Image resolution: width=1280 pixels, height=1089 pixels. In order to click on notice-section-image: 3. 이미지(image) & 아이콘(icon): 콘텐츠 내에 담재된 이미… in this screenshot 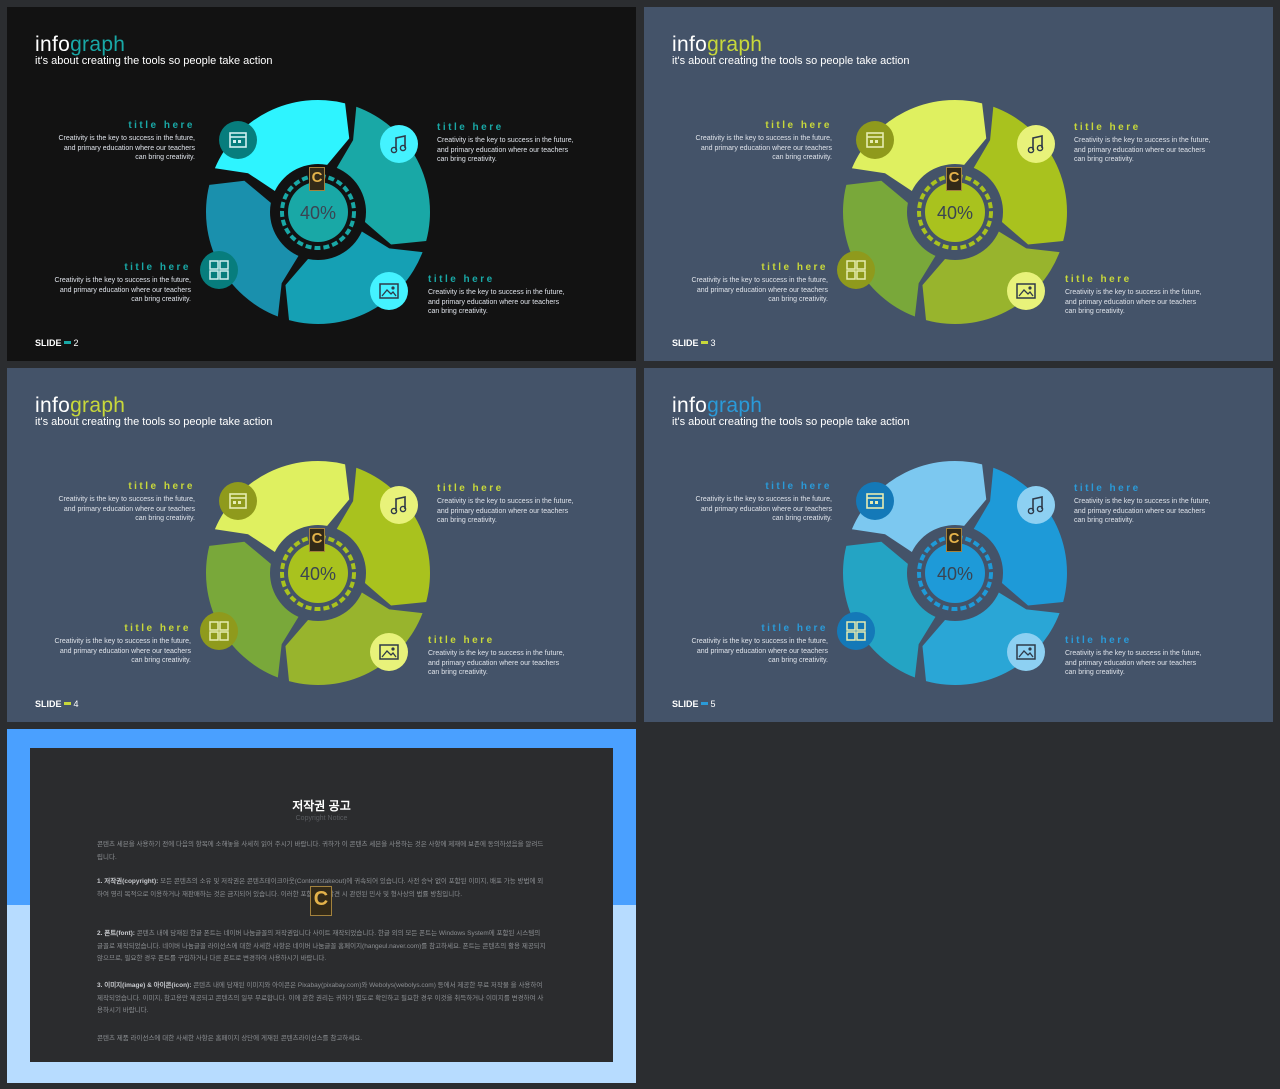, I will do `click(322, 999)`.